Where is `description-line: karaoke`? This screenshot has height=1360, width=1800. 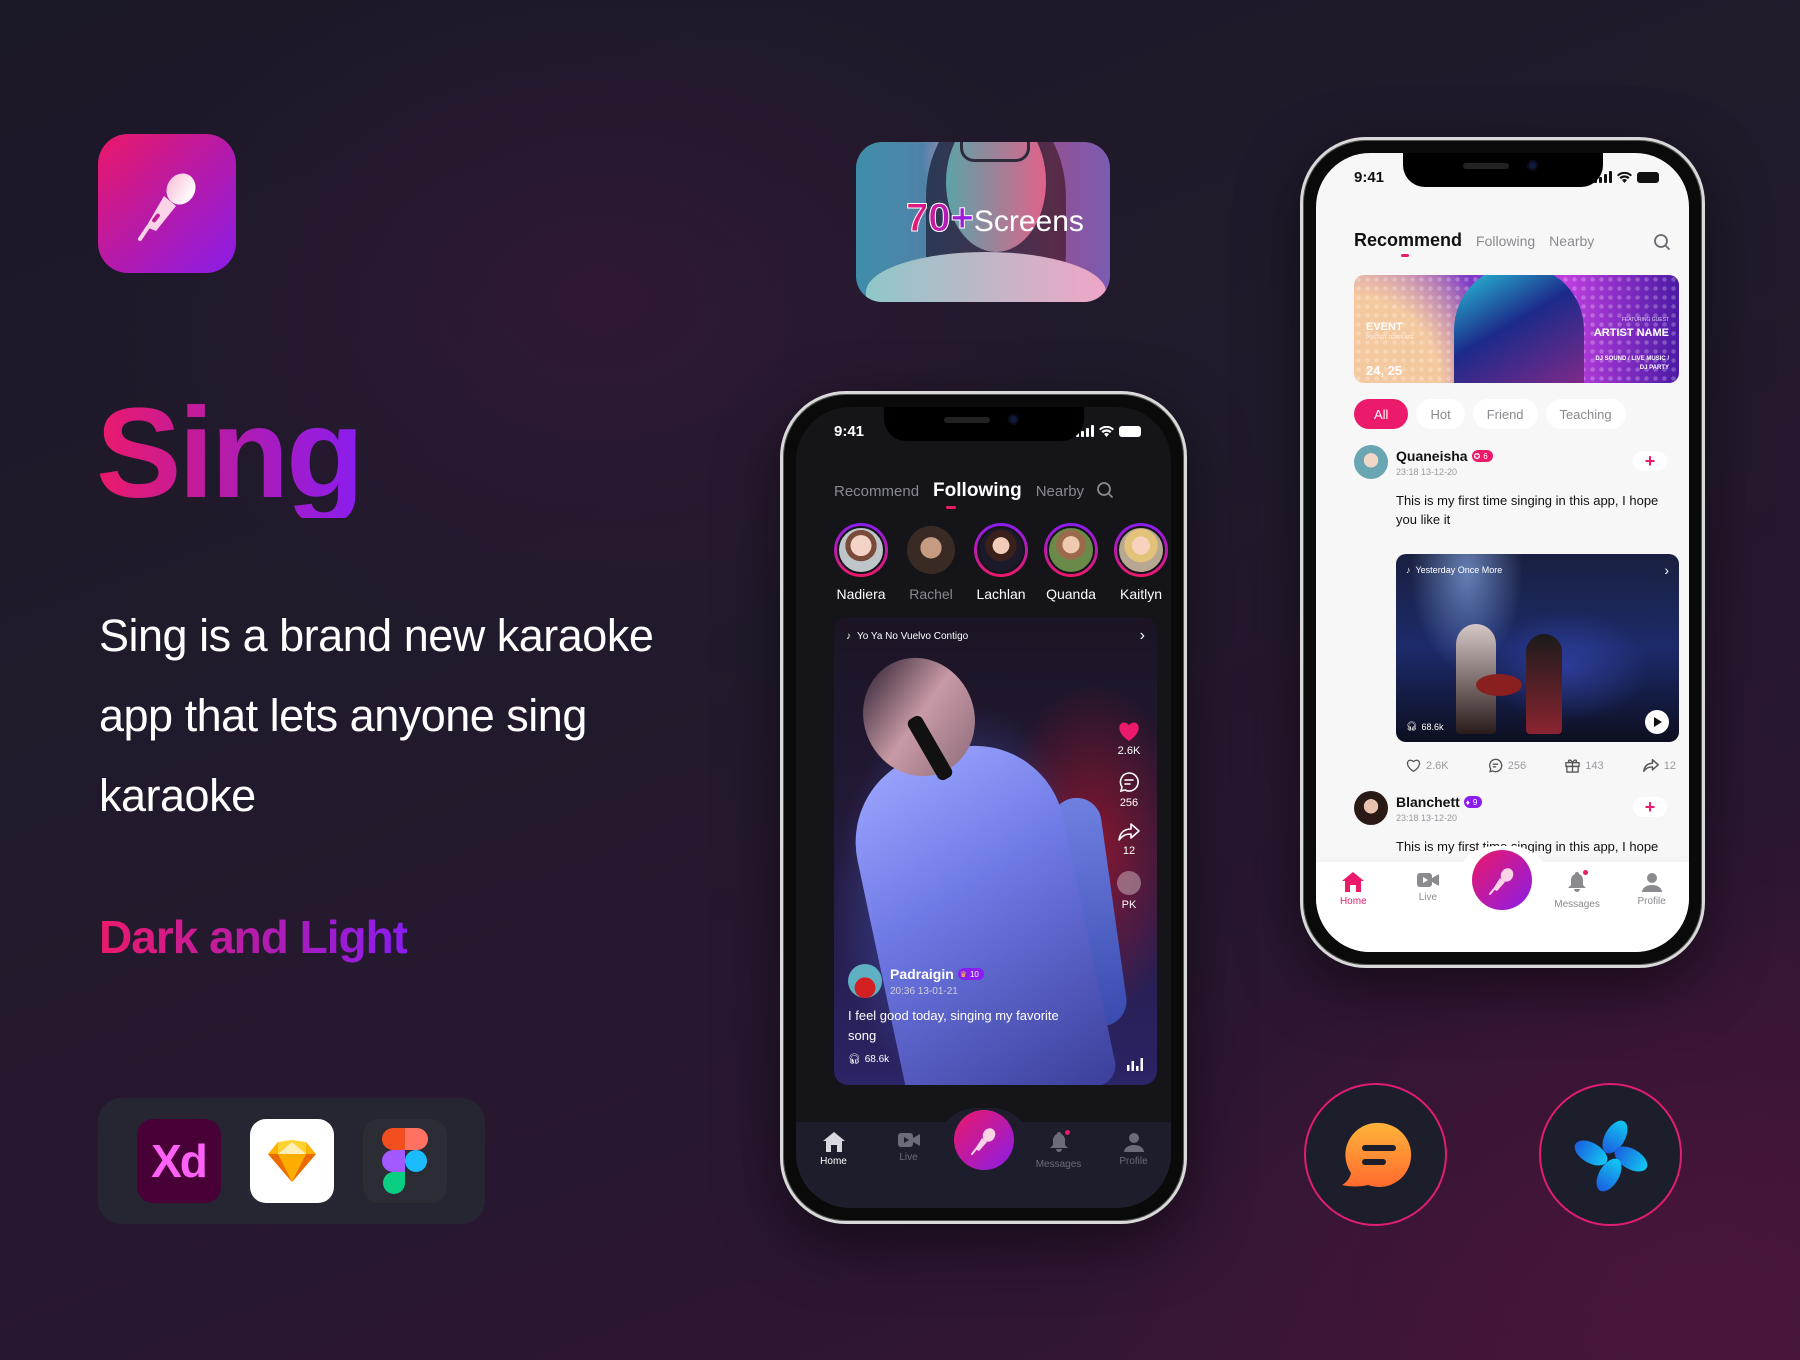 description-line: karaoke is located at coordinates (177, 795).